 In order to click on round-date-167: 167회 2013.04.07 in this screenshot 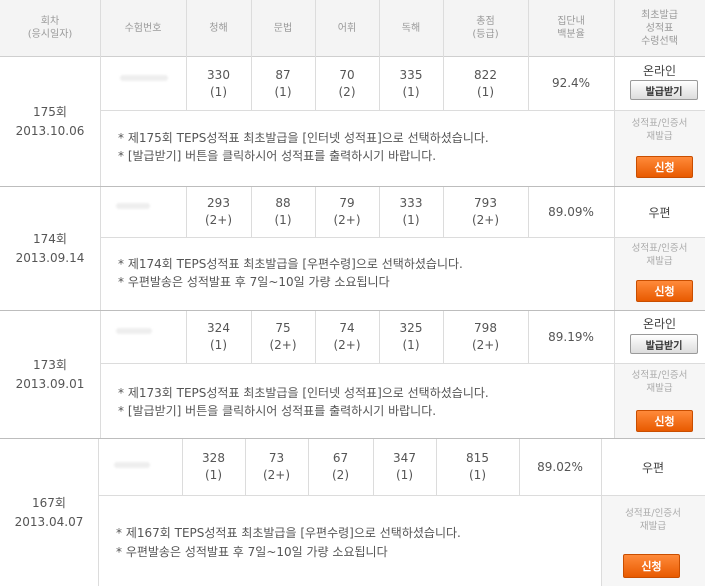, I will do `click(49, 512)`.